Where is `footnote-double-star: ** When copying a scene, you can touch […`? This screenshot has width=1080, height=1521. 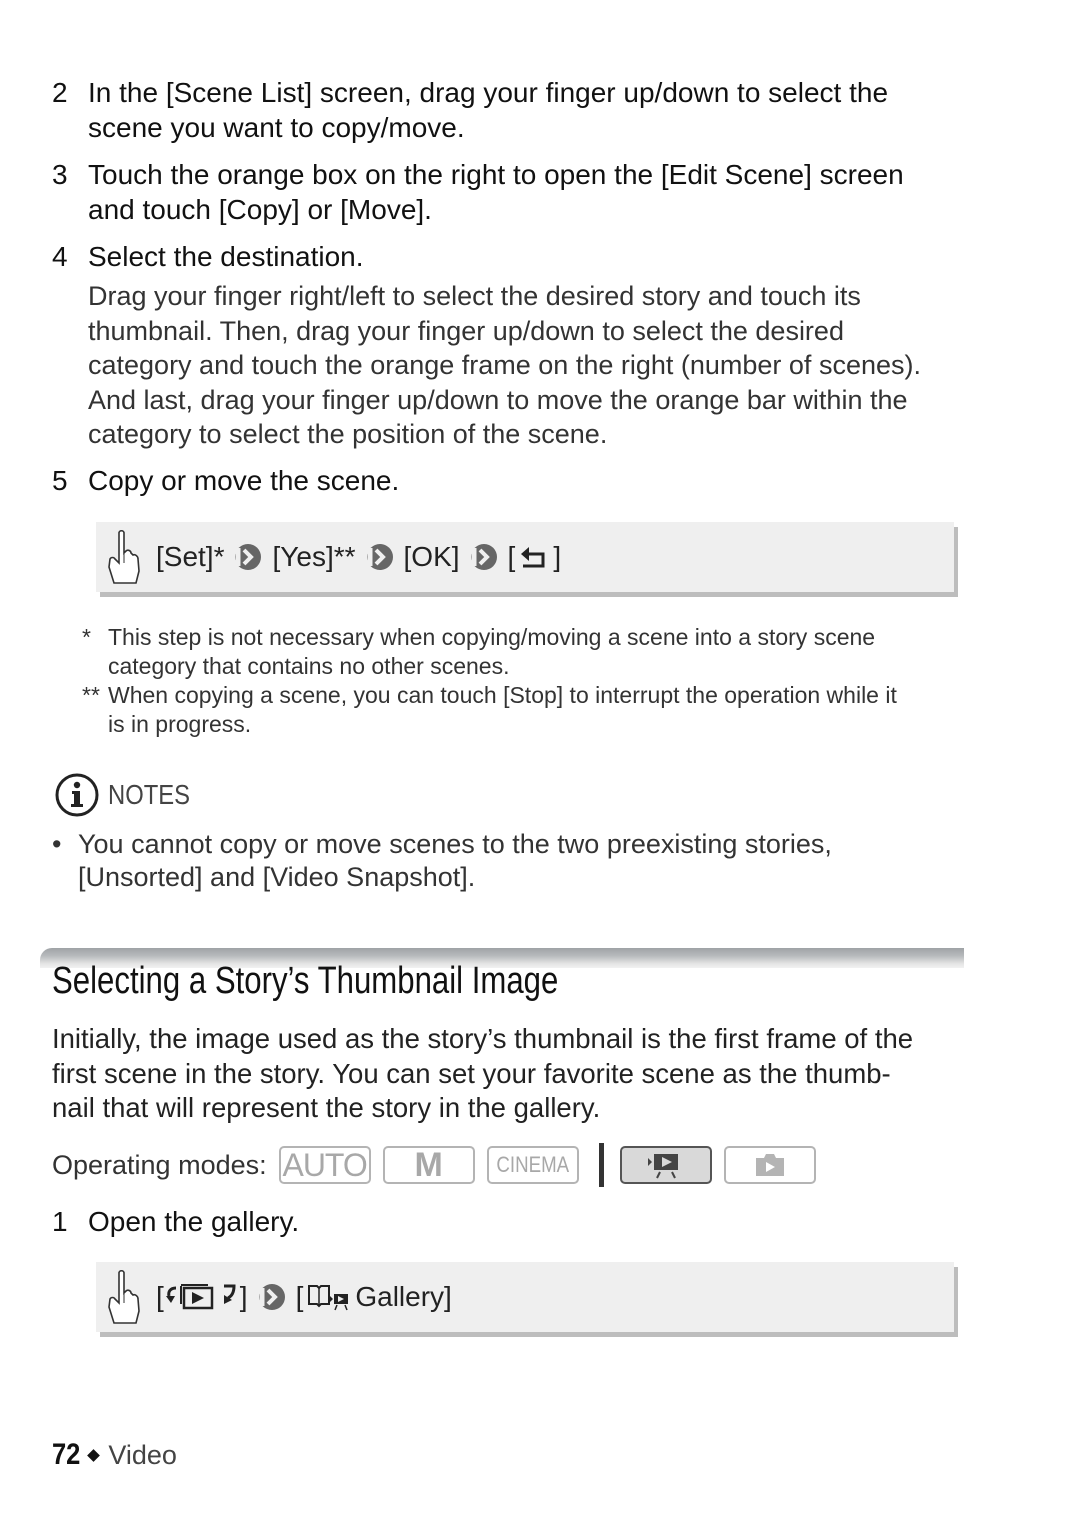 footnote-double-star: ** When copying a scene, you can touch [… is located at coordinates (523, 710).